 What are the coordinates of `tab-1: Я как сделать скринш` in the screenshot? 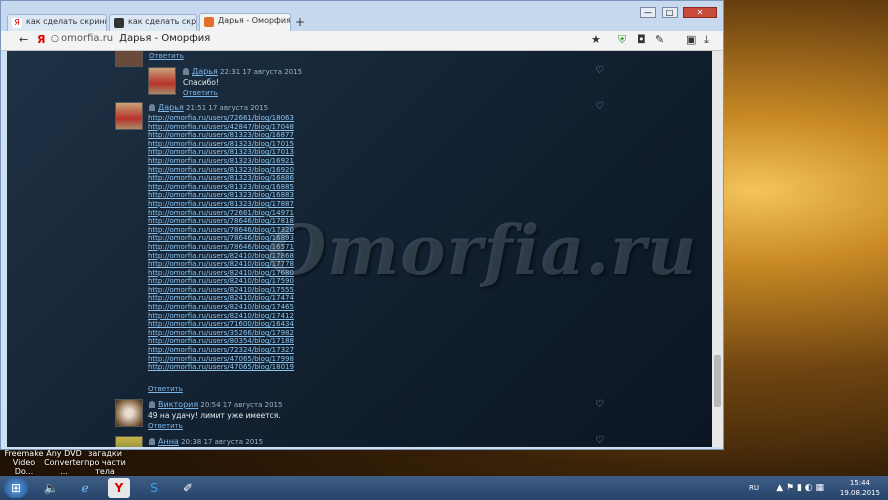 It's located at (57, 22).